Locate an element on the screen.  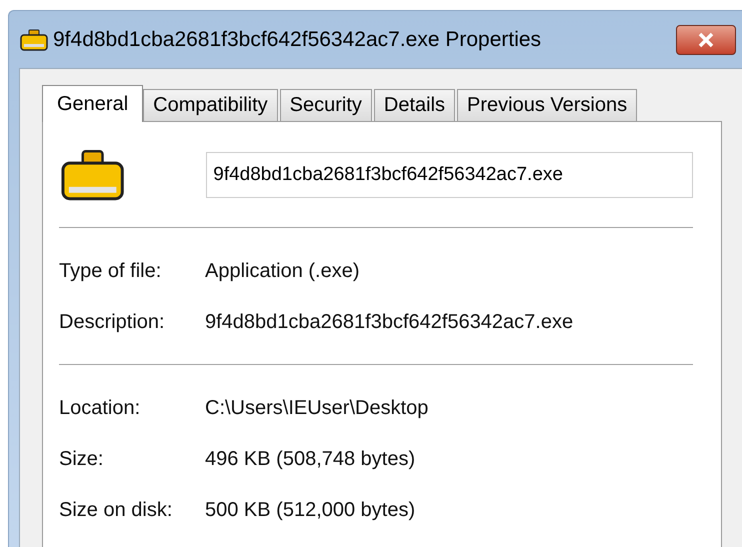
window-title: 9f4d8bd1cba2681f3bcf642f56342ac7.exe Properties is located at coordinates (297, 40).